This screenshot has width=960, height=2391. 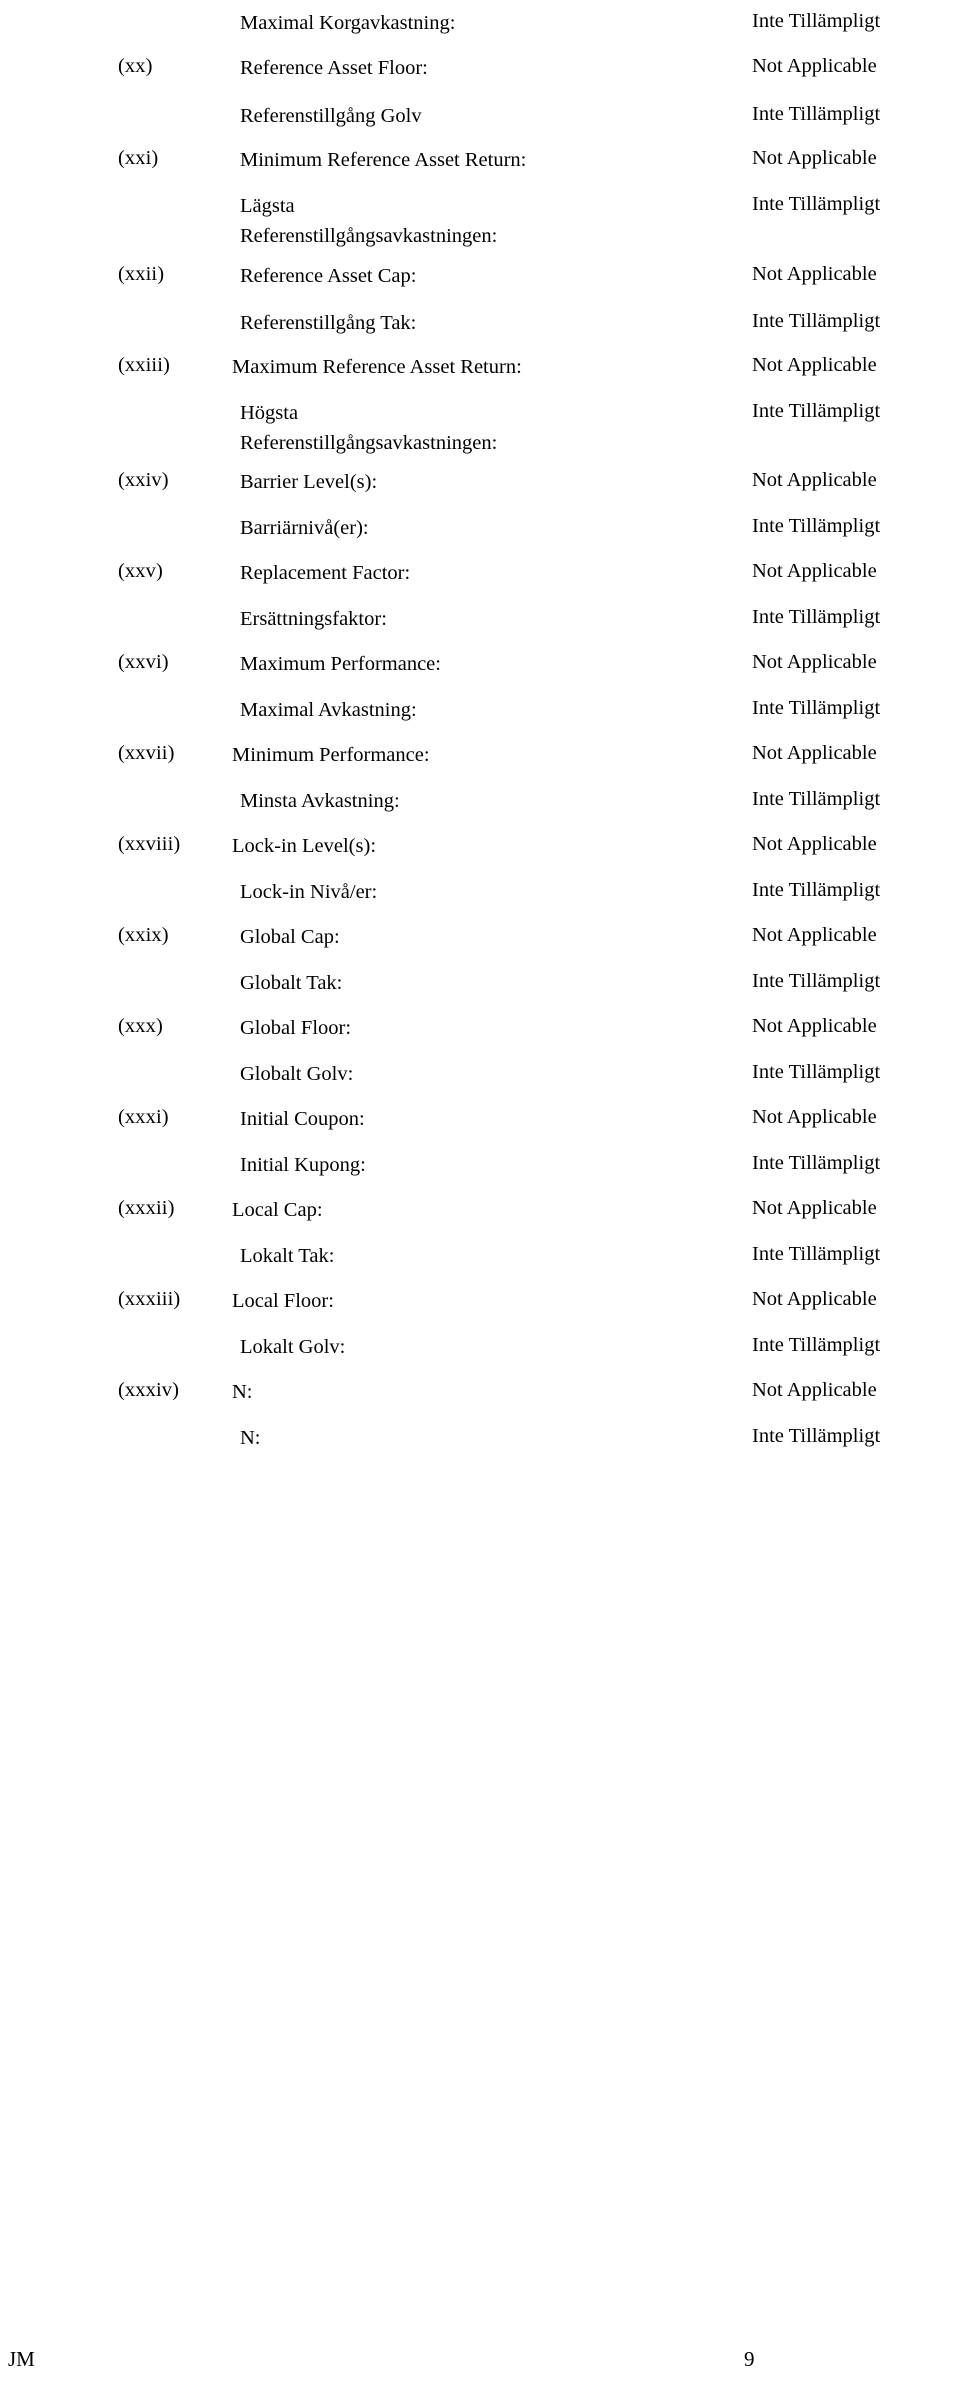 What do you see at coordinates (334, 68) in the screenshot?
I see `term-label: Reference Asset Floor:` at bounding box center [334, 68].